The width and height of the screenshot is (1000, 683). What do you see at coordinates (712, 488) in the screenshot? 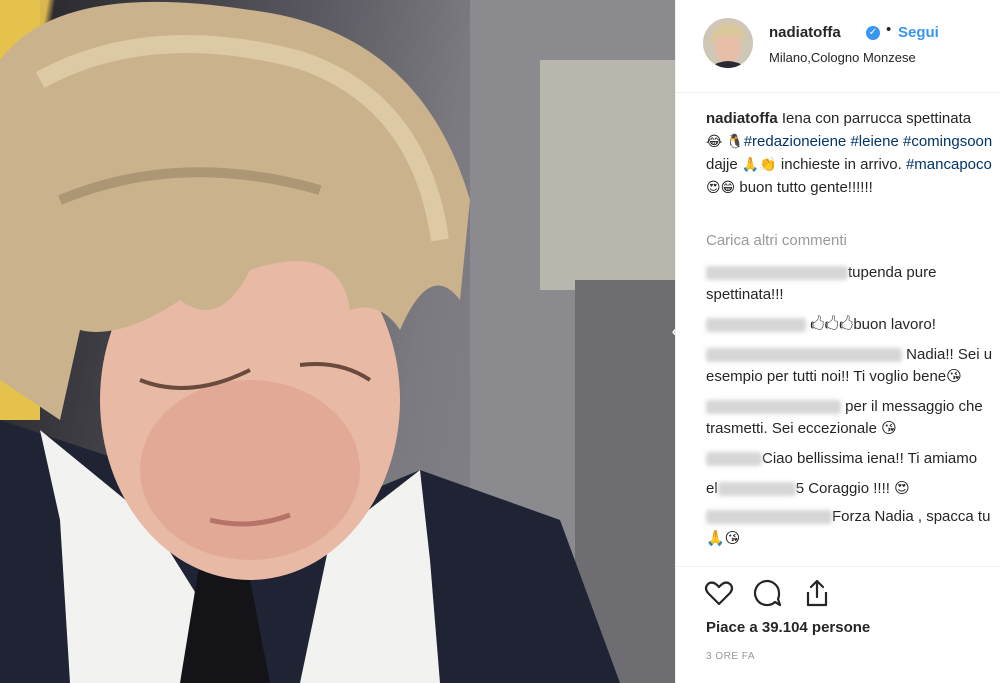
I see `comment-username-prefix: el` at bounding box center [712, 488].